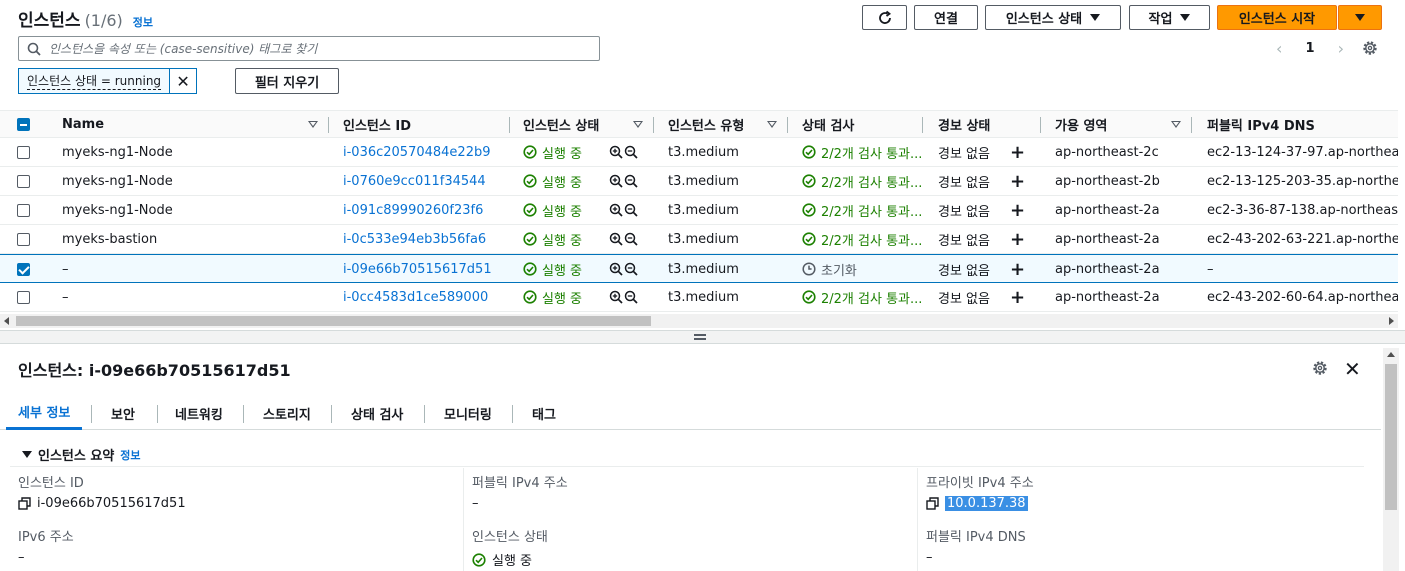  I want to click on col-header-instance-state: 인스턴스 상태, so click(587, 124).